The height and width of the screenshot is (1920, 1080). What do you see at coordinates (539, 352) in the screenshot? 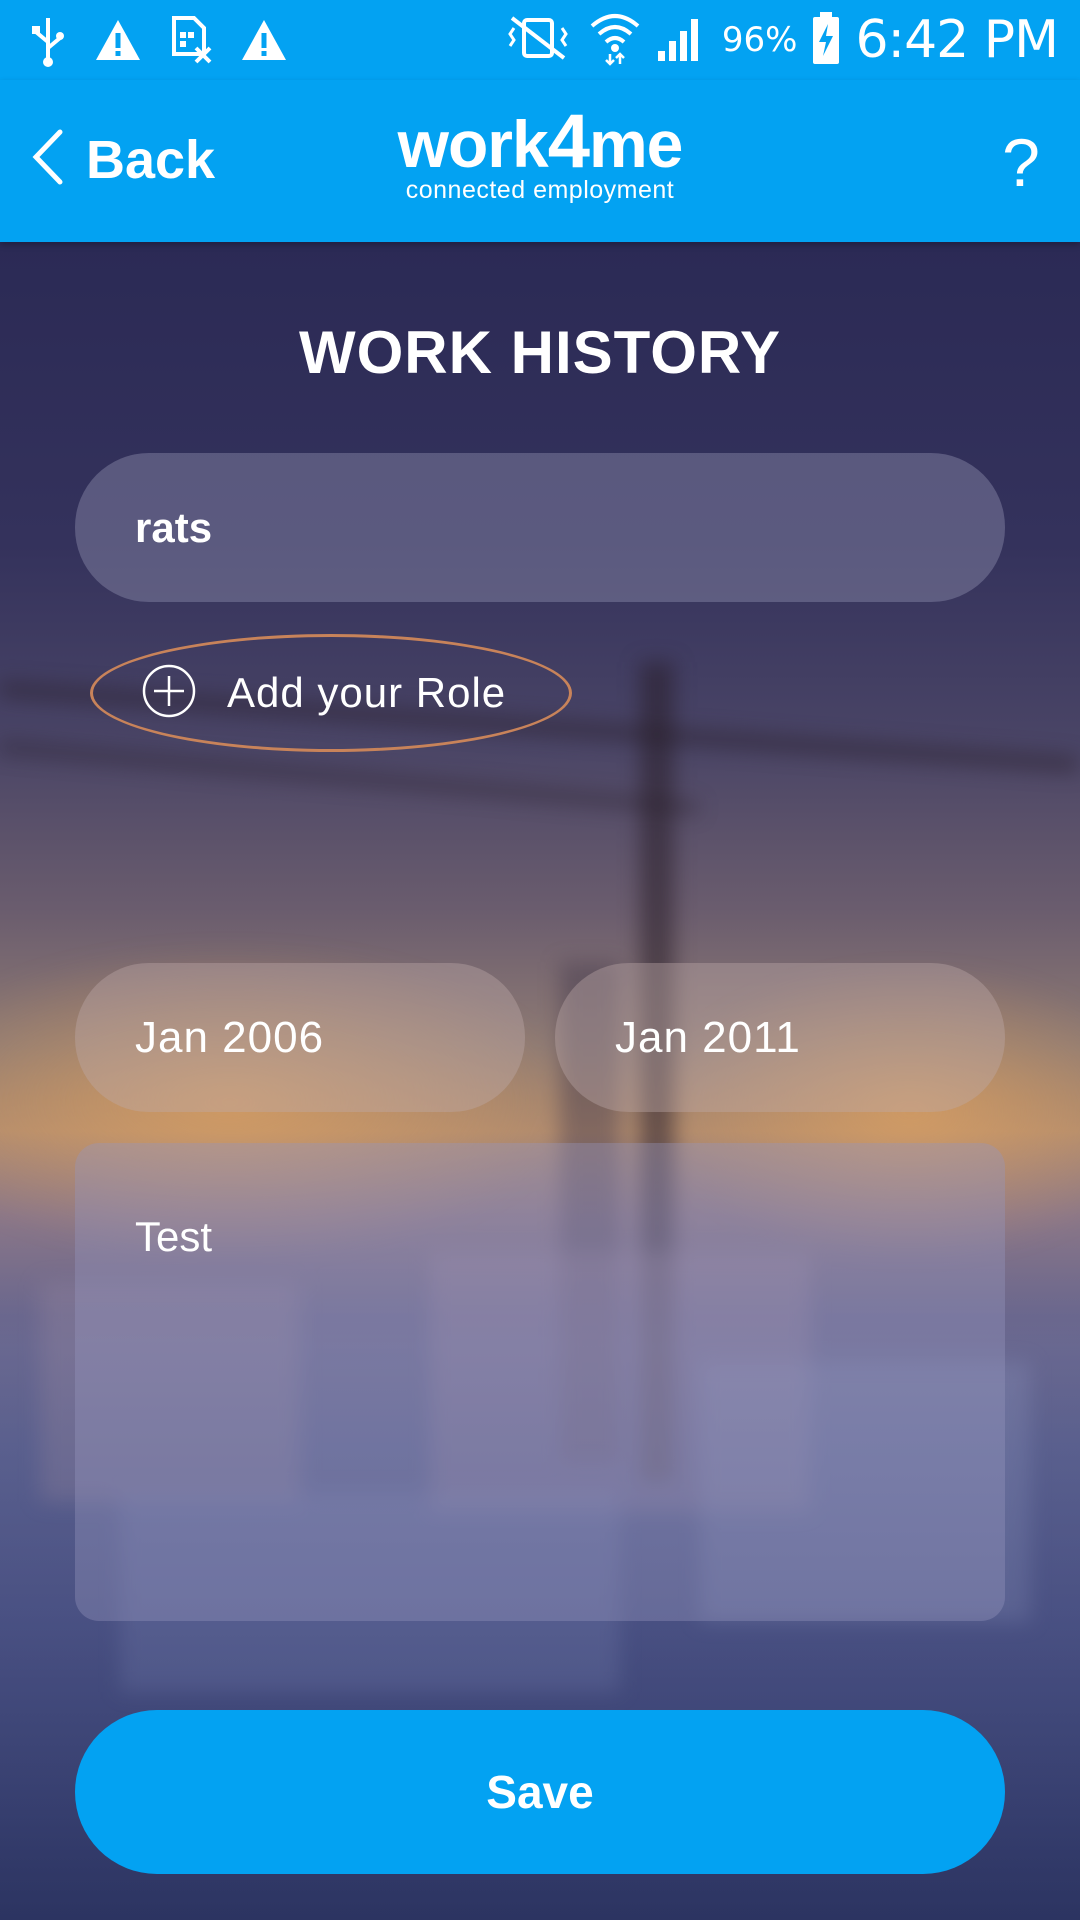
I see `page-title: WORK HISTORY` at bounding box center [539, 352].